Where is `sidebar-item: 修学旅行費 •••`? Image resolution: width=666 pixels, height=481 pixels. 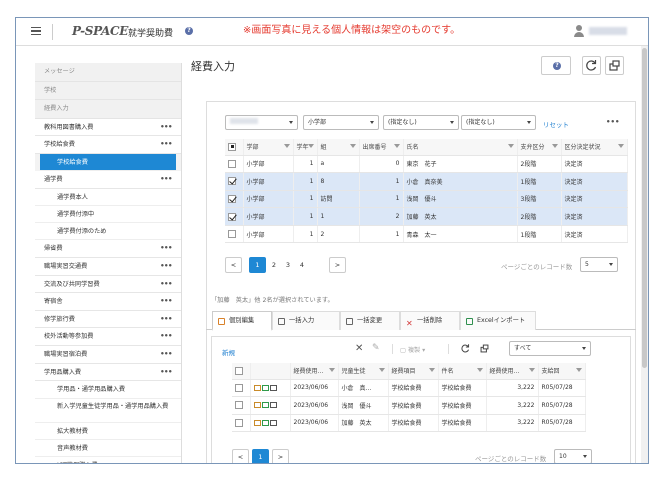
sidebar-item: 修学旅行費 ••• is located at coordinates (108, 319).